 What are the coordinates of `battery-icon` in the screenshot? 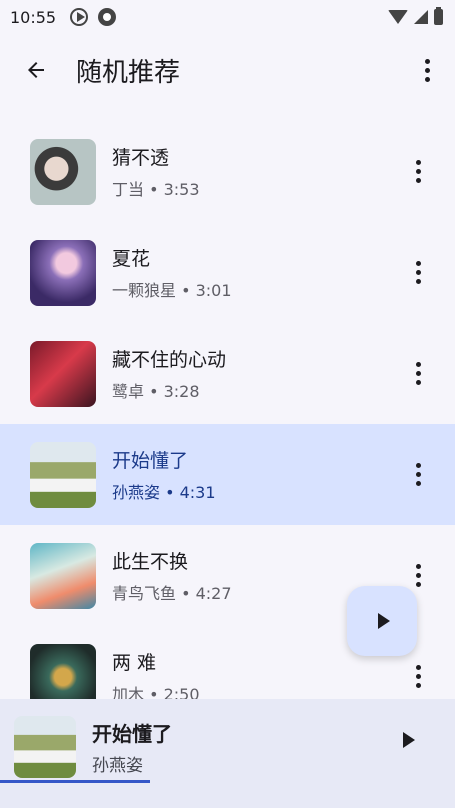 It's located at (438, 16).